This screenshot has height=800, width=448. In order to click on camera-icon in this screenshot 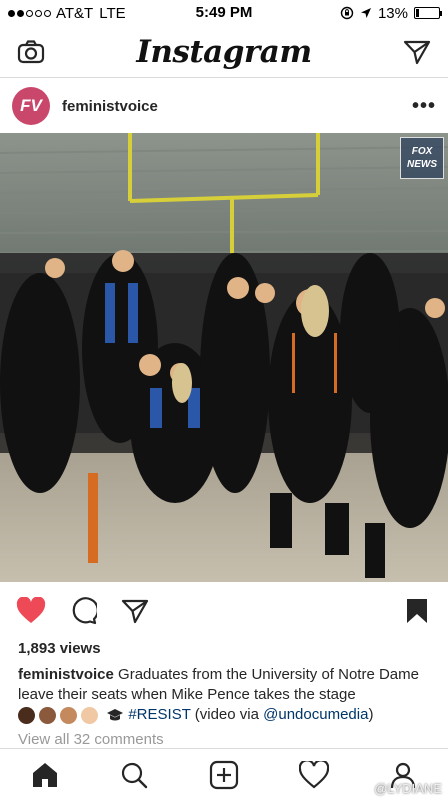, I will do `click(31, 51)`.